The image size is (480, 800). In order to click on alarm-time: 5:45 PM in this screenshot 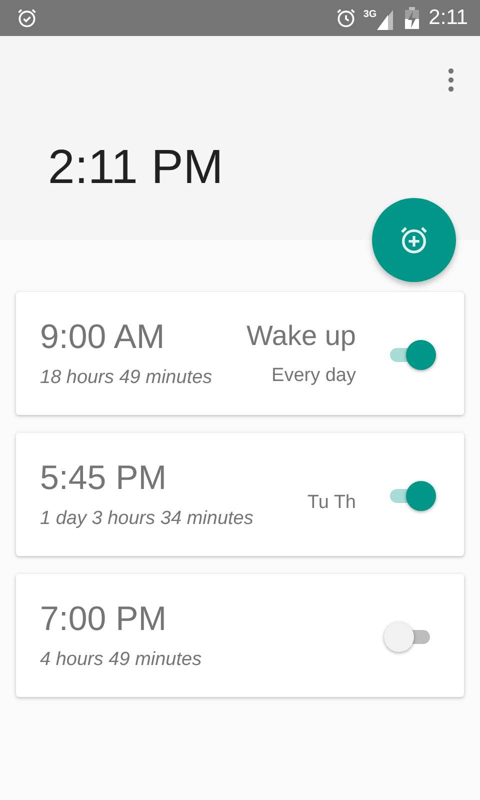, I will do `click(104, 478)`.